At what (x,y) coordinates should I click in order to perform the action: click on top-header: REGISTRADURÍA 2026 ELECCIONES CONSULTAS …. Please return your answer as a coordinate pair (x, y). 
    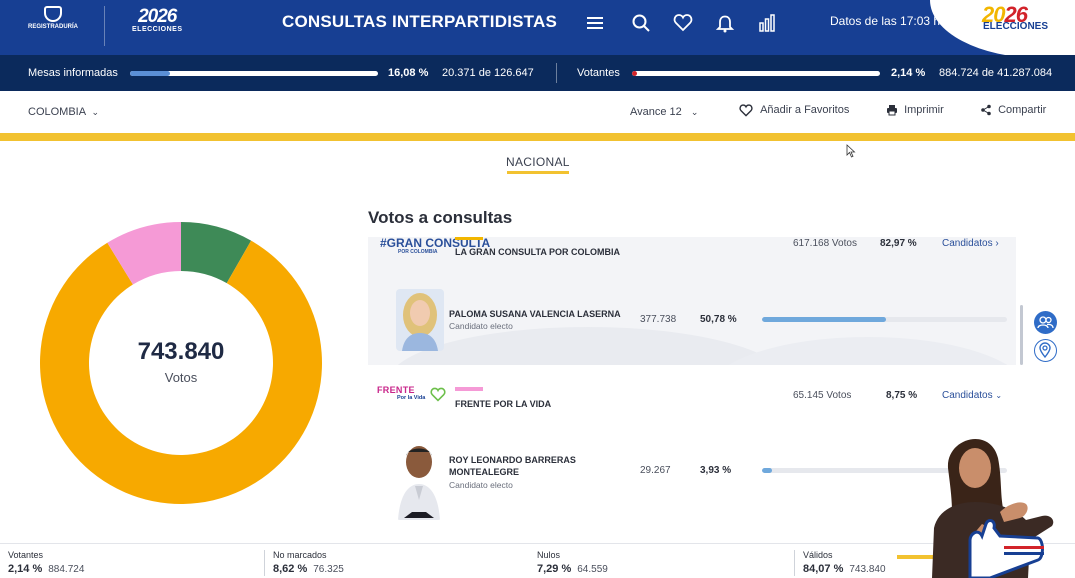
    Looking at the image, I should click on (537, 29).